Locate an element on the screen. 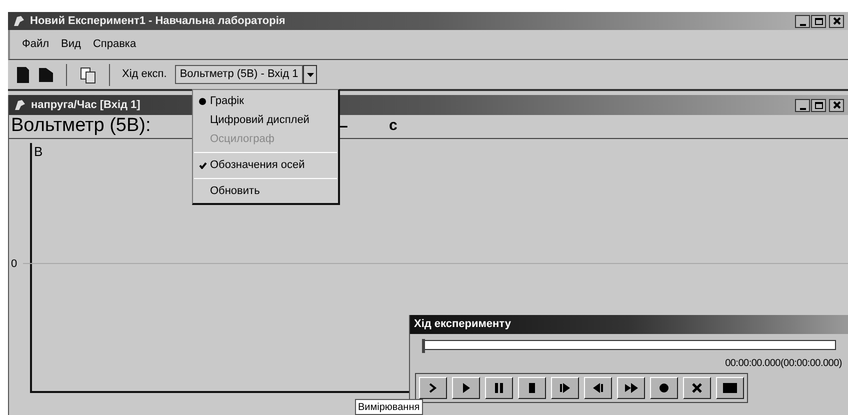 This screenshot has height=415, width=848. fast-forward-button is located at coordinates (631, 388).